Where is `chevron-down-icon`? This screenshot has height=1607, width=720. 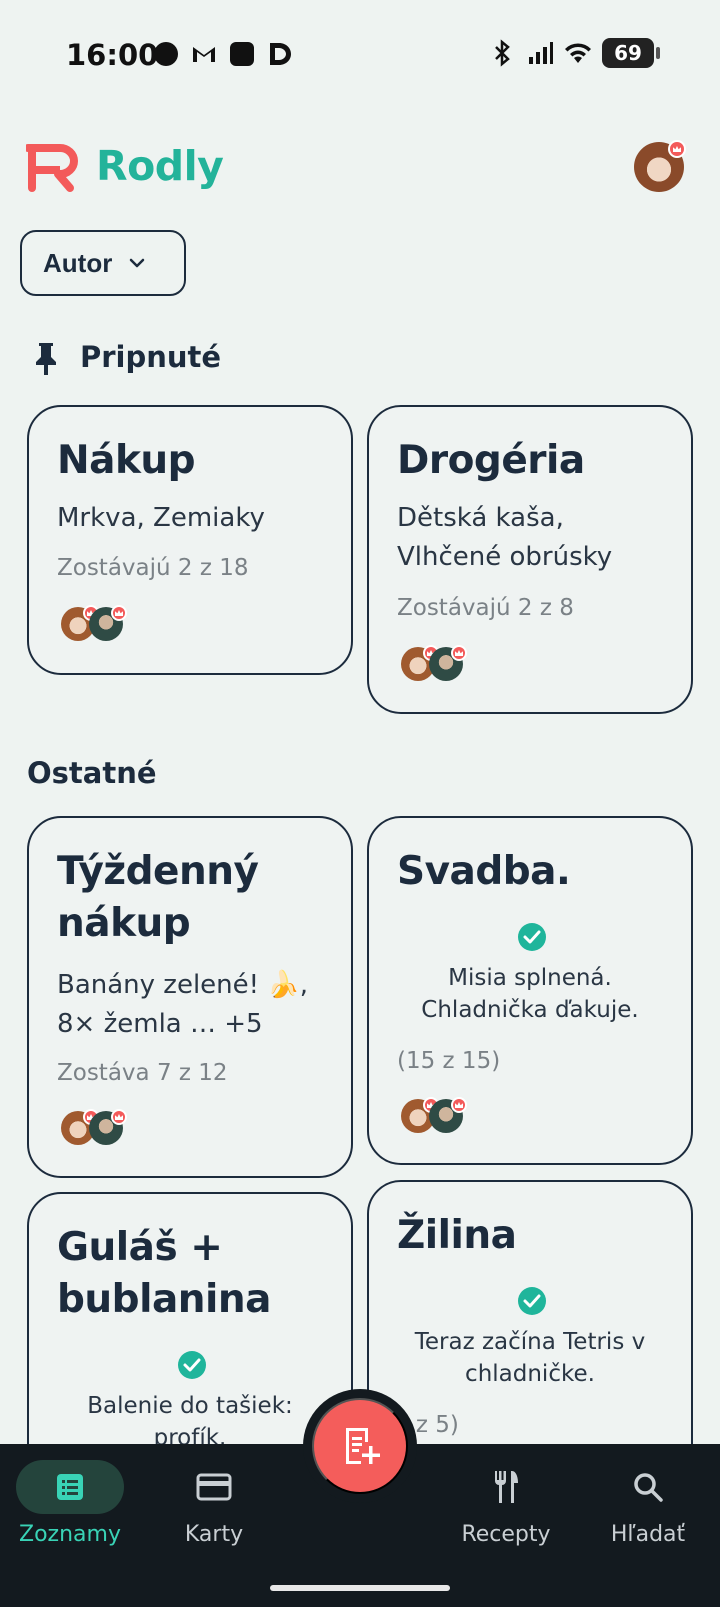 chevron-down-icon is located at coordinates (137, 263).